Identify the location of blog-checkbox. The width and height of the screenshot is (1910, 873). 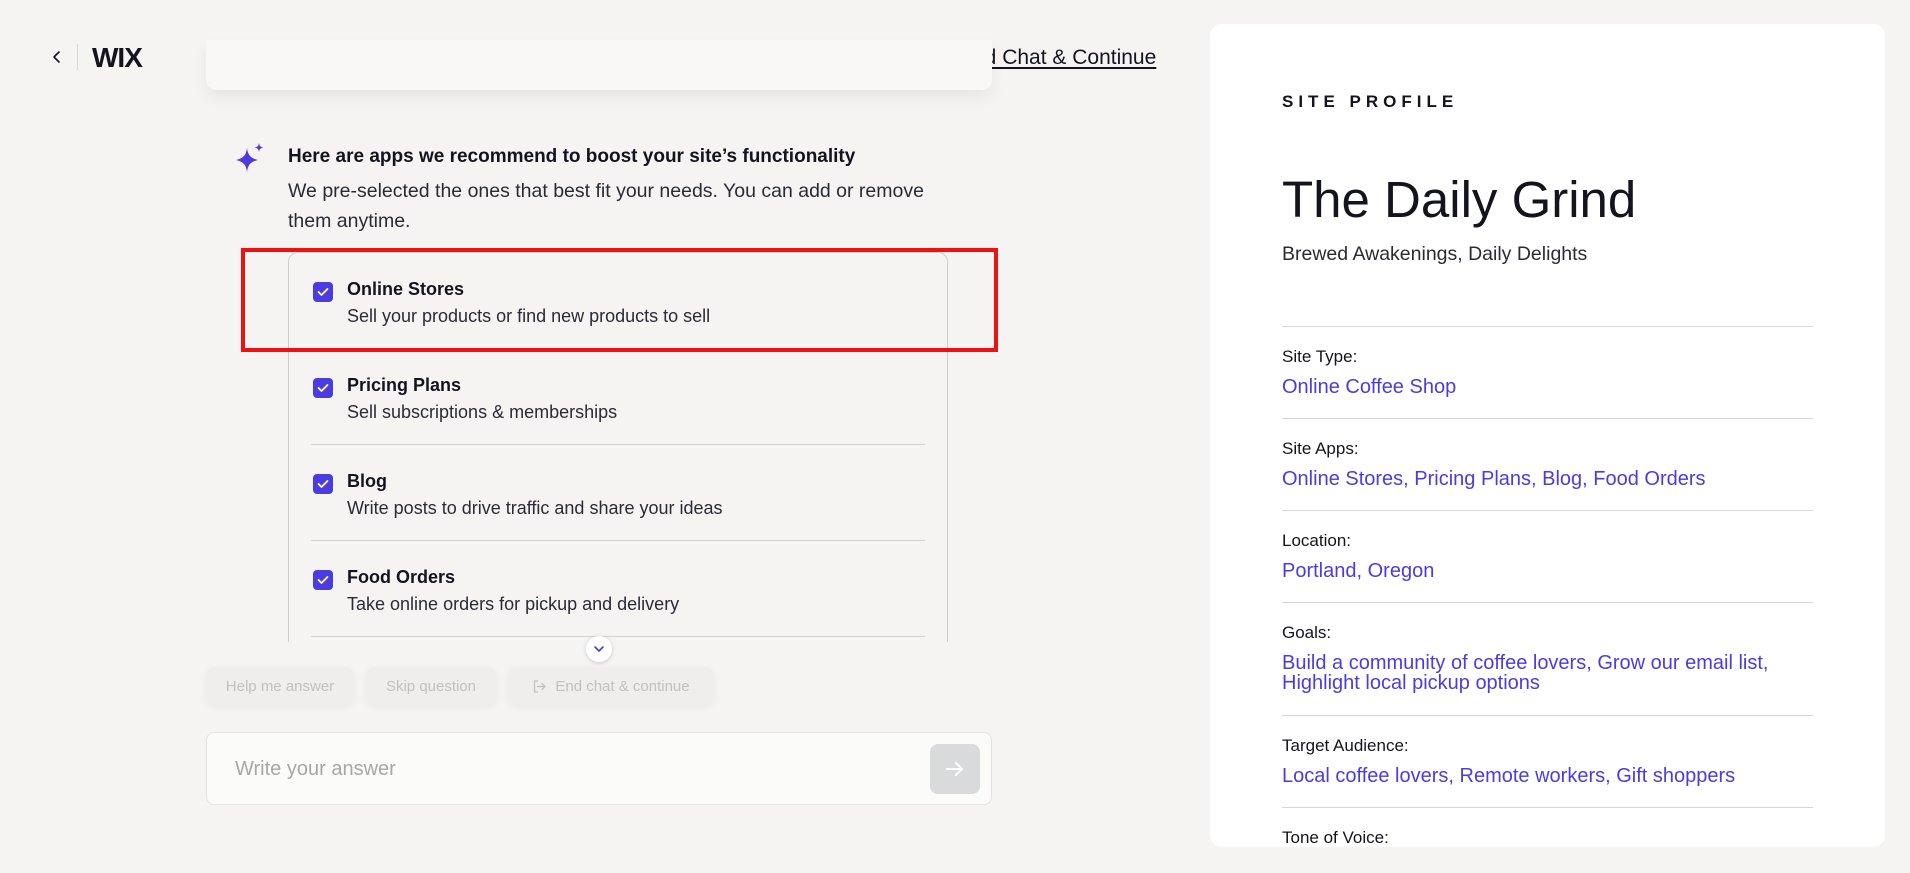
(323, 484).